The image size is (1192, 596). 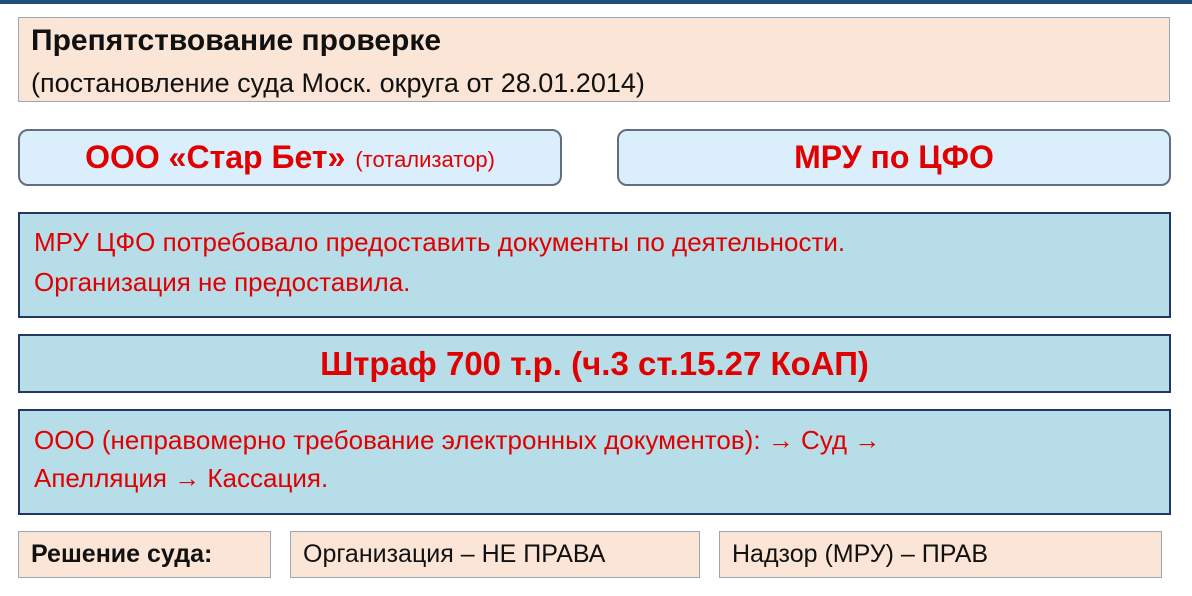 What do you see at coordinates (215, 157) in the screenshot?
I see `party-left-name: ООО «Стар Бет»` at bounding box center [215, 157].